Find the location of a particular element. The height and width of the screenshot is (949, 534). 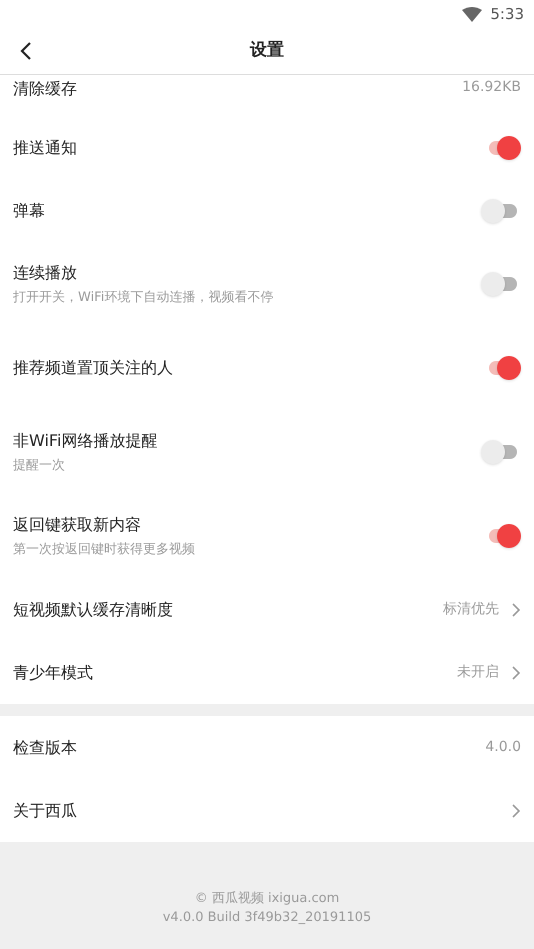

footer-text: © 西瓜视频 ixigua.com is located at coordinates (267, 899).